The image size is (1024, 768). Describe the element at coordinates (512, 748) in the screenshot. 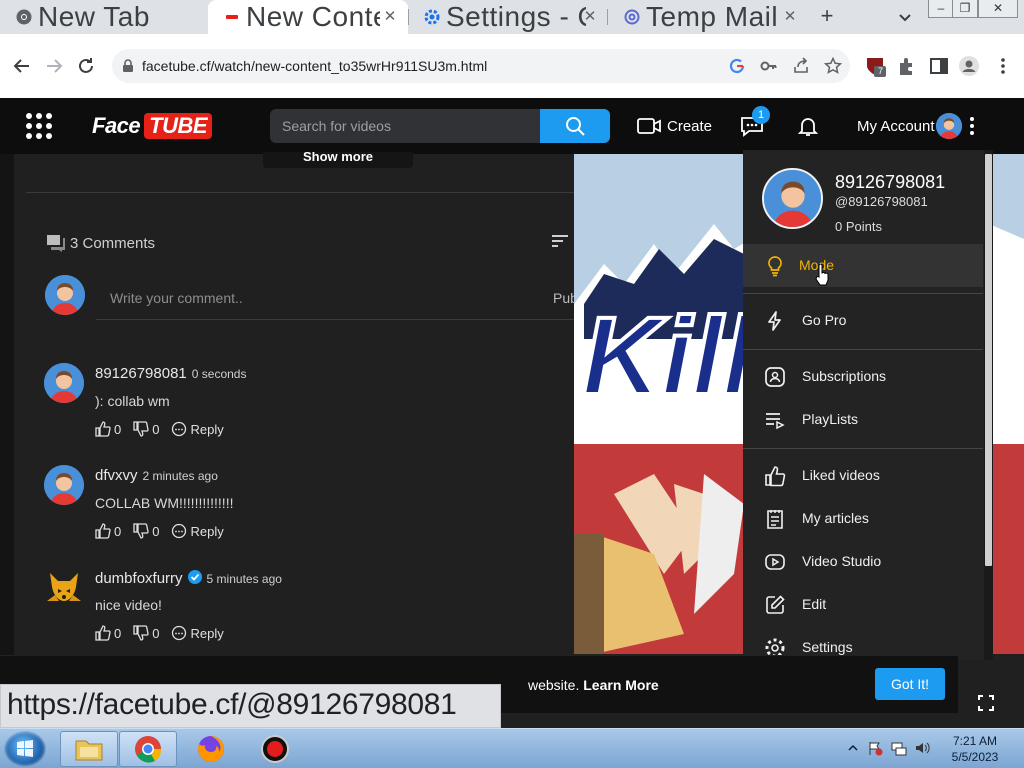

I see `windows-taskbar: 7:21 AM 5/5/2023` at that location.